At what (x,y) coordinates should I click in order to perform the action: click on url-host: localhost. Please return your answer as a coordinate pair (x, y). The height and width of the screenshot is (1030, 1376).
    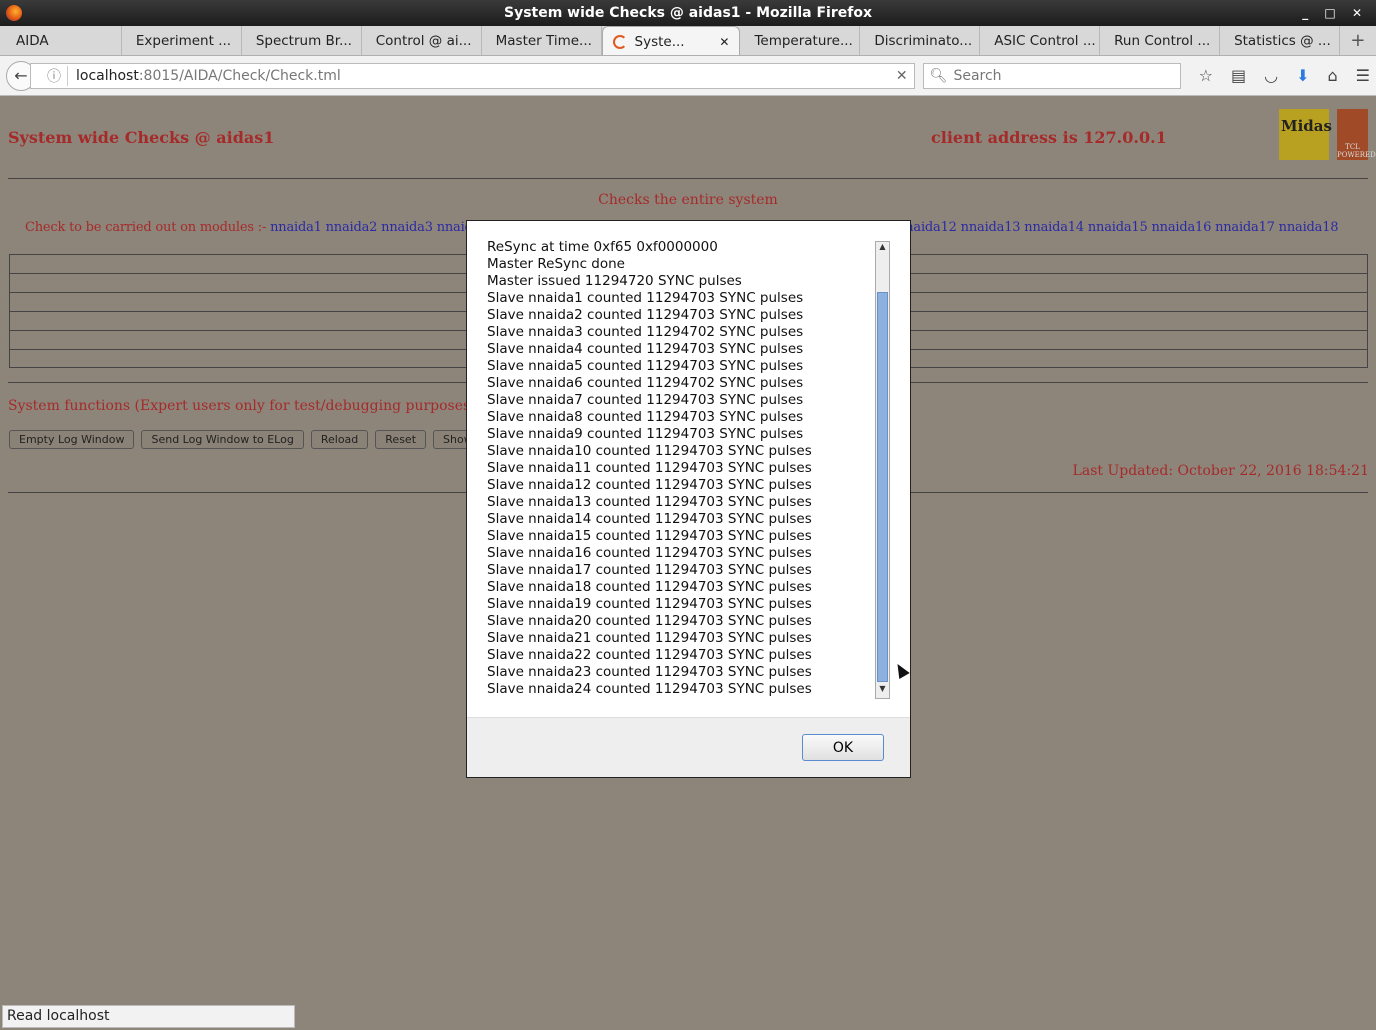
    Looking at the image, I should click on (107, 75).